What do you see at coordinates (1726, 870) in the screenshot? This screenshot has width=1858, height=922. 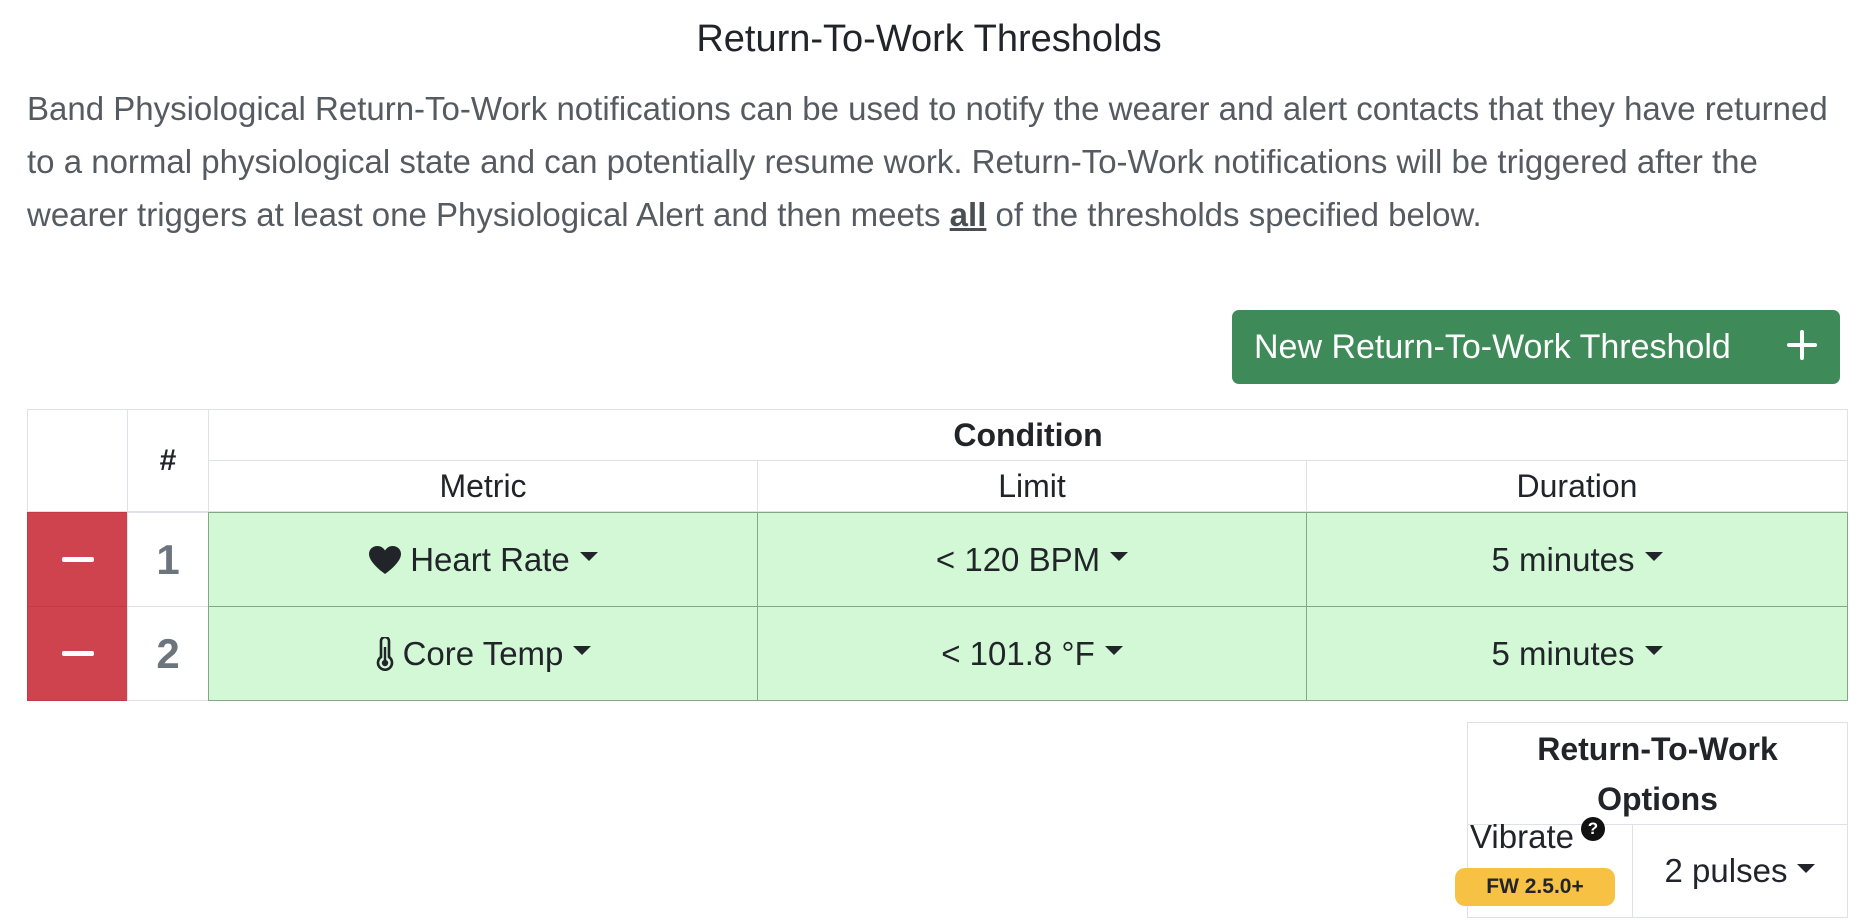 I see `vibrate-value: 2 pulses` at bounding box center [1726, 870].